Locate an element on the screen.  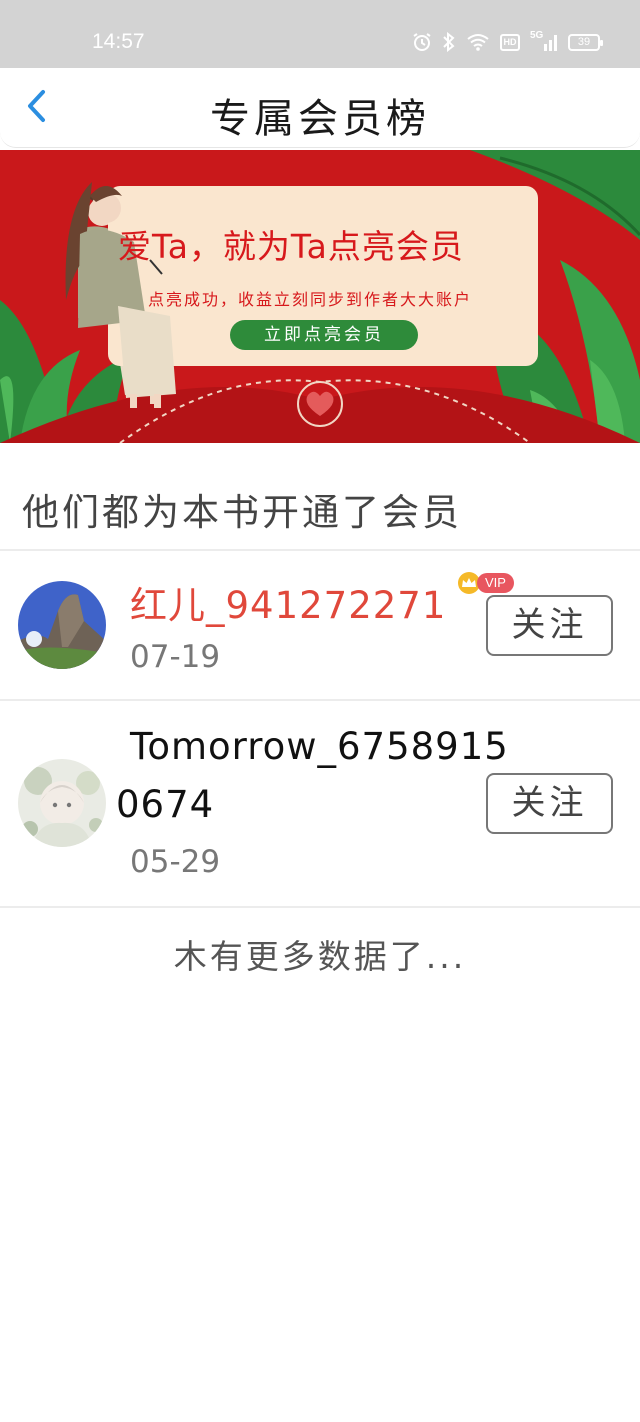
page-title: 专属会员榜 is located at coordinates (320, 119).